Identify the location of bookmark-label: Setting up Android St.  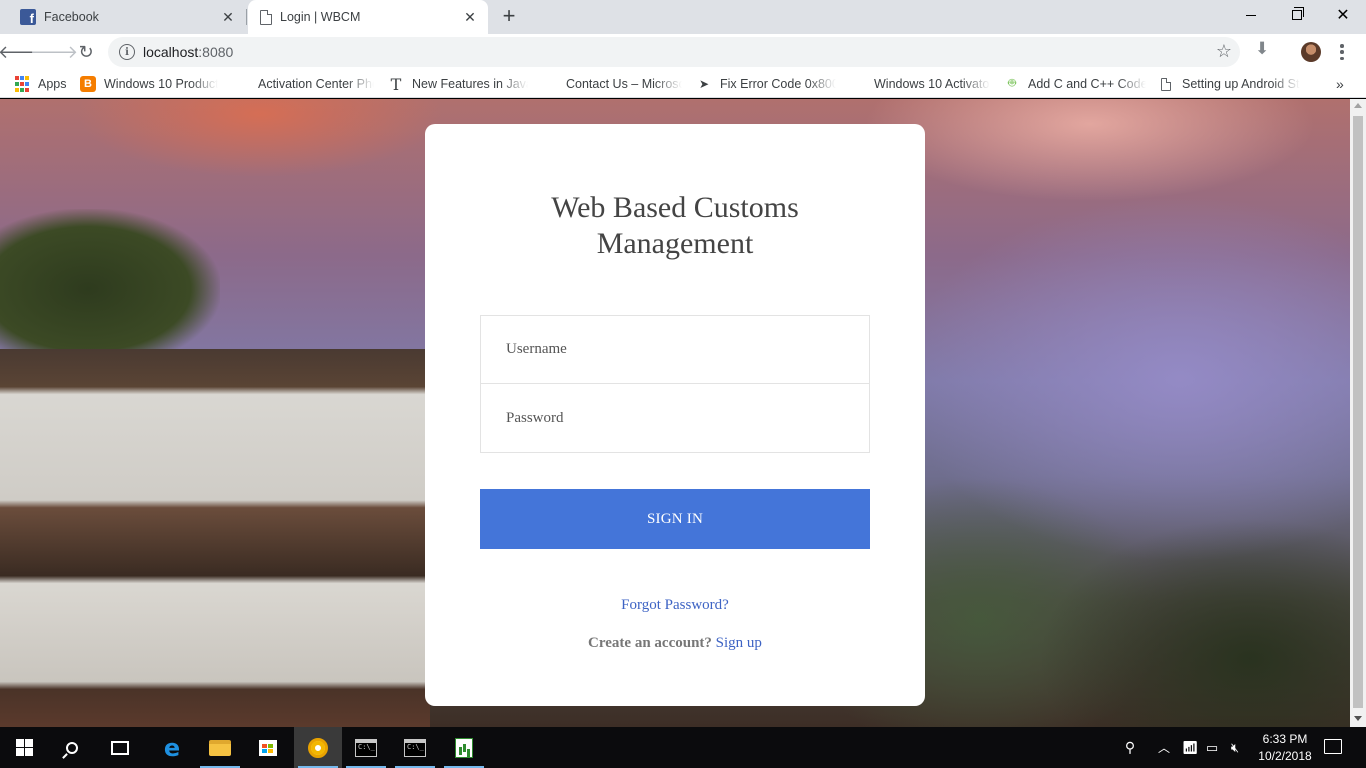
(1241, 84).